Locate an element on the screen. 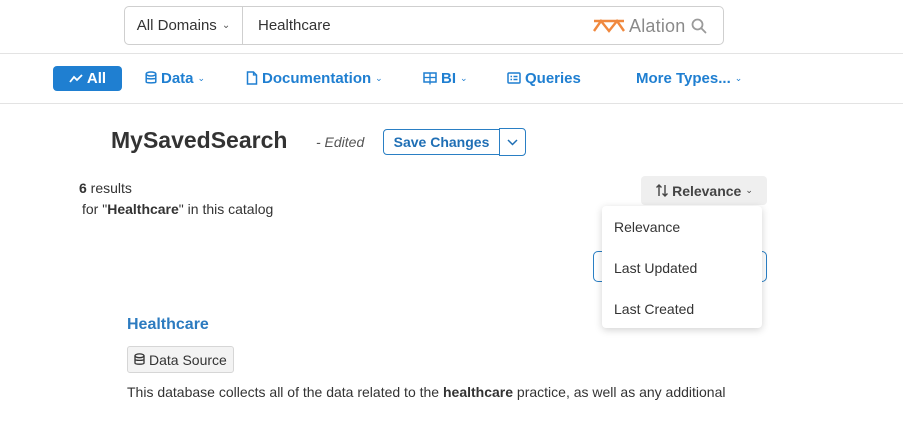 This screenshot has height=426, width=903. trend-icon is located at coordinates (76, 78).